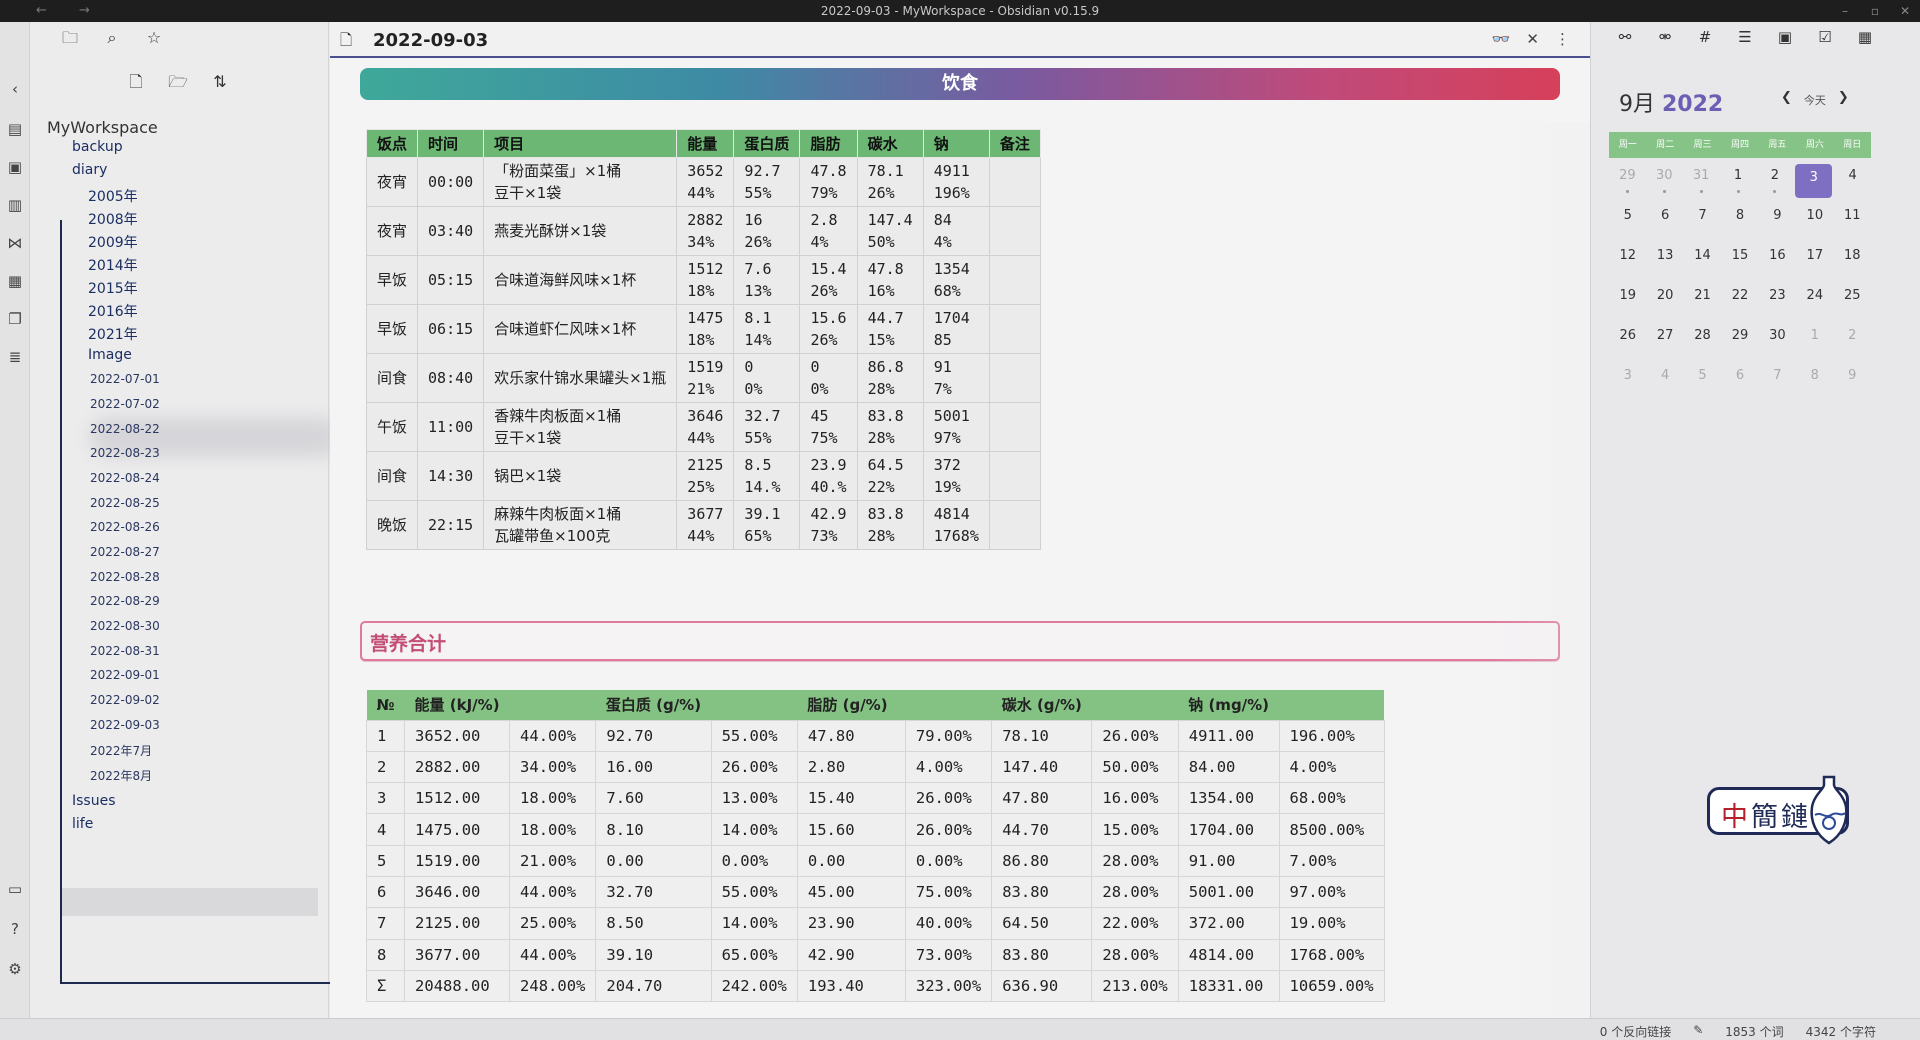 The image size is (1920, 1040). Describe the element at coordinates (430, 40) in the screenshot. I see `note-title: 2022-09-03` at that location.